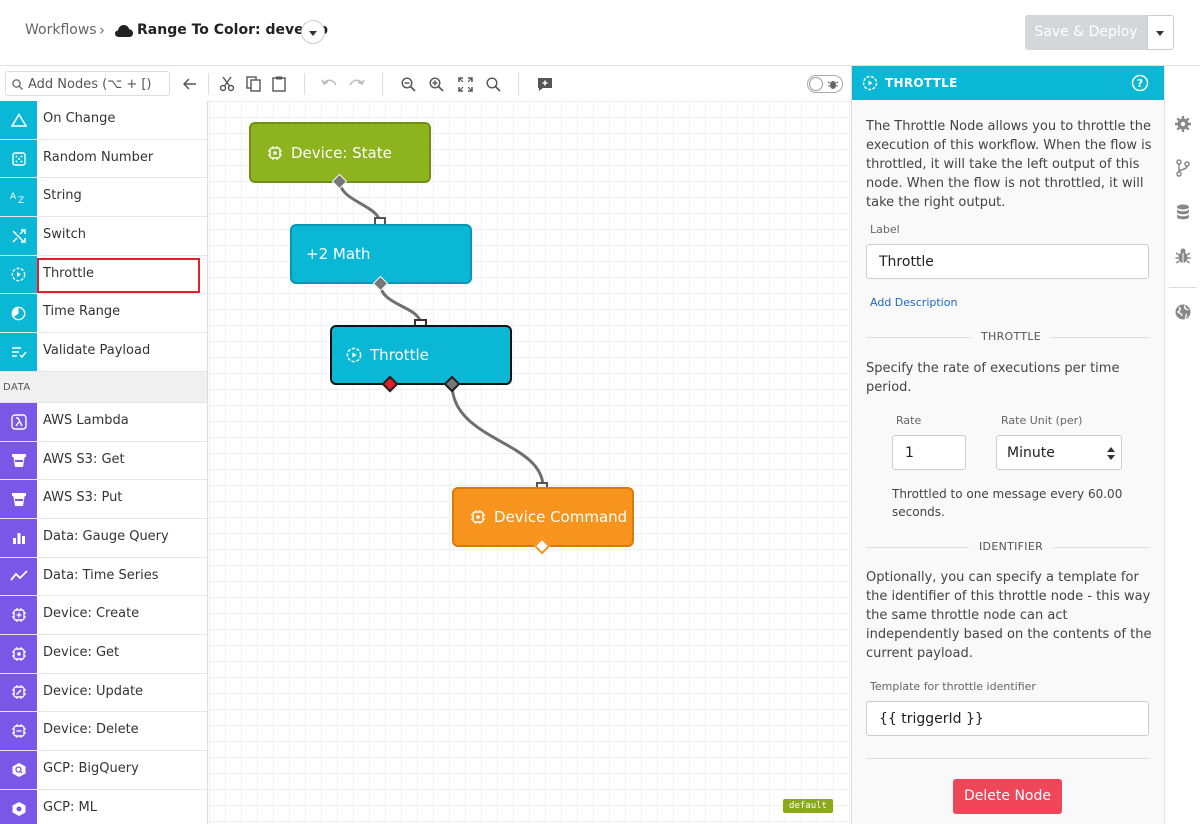  Describe the element at coordinates (84, 459) in the screenshot. I see `palette-item-label: AWS S3: Get` at that location.